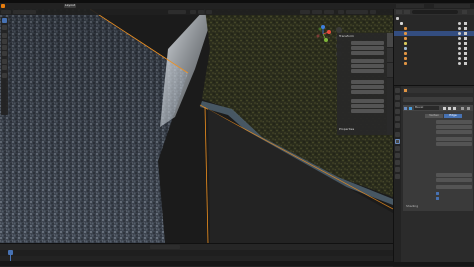 The height and width of the screenshot is (267, 474). What do you see at coordinates (209, 12) in the screenshot?
I see `proportional-edit-icon` at bounding box center [209, 12].